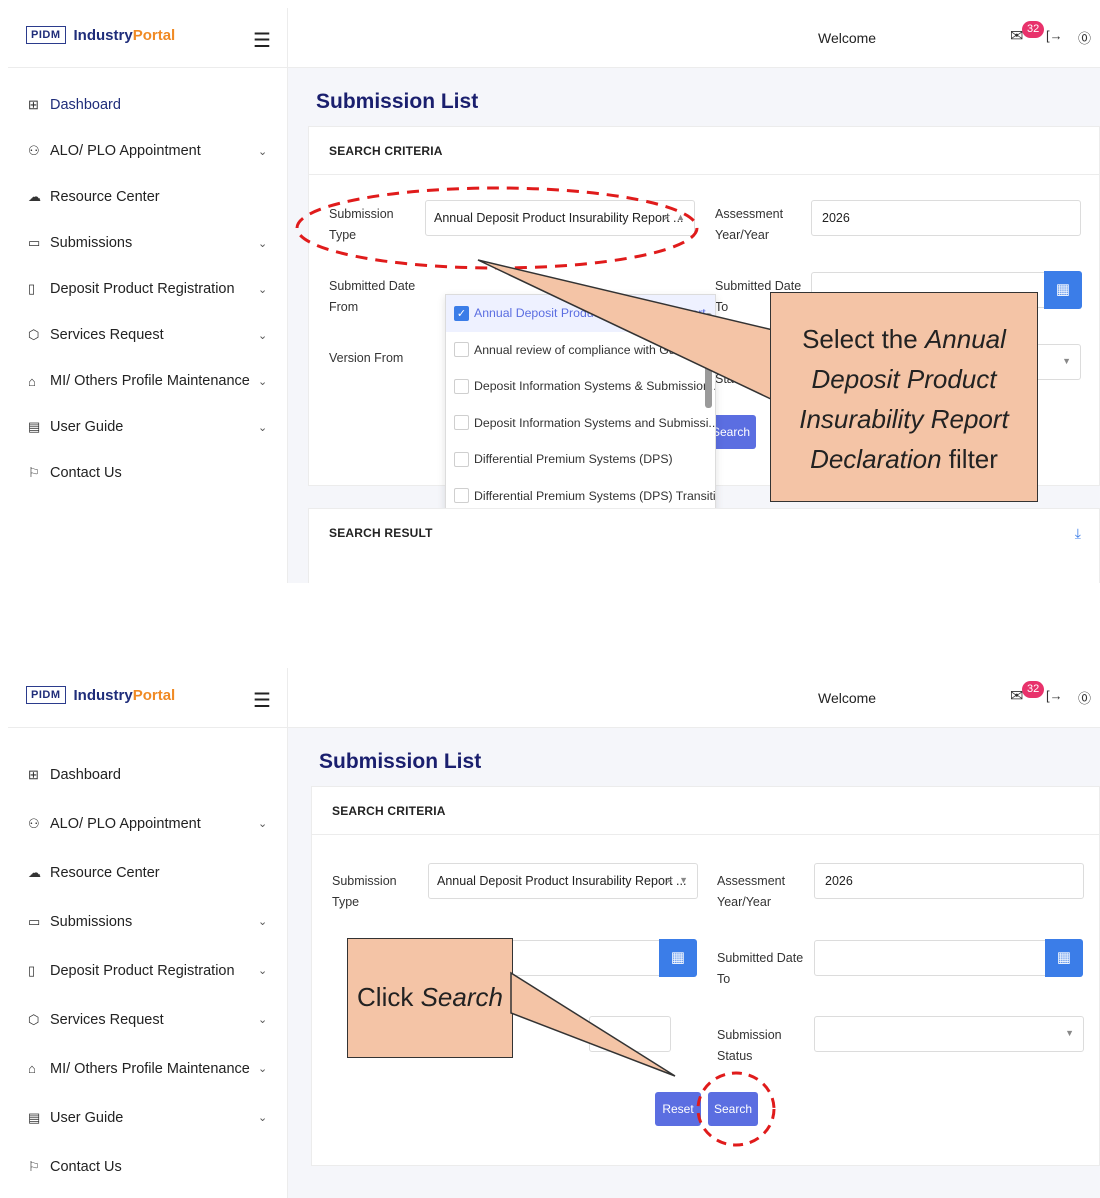 The width and height of the screenshot is (1100, 1198). What do you see at coordinates (461, 997) in the screenshot?
I see `callout-line: Search` at bounding box center [461, 997].